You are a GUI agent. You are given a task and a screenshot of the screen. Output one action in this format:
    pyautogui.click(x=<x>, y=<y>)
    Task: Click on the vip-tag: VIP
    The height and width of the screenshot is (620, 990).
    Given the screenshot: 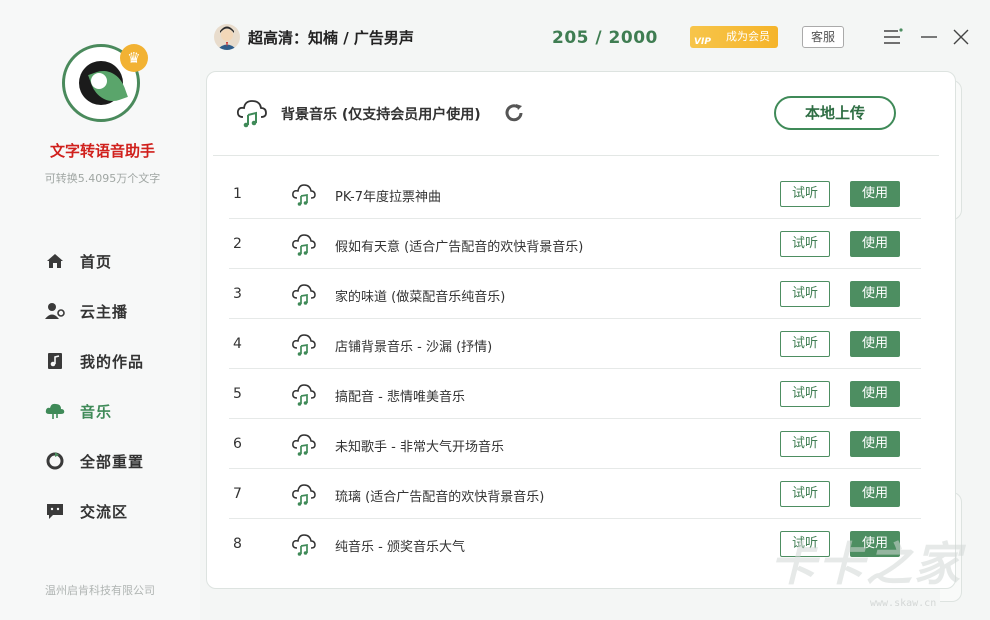 What is the action you would take?
    pyautogui.click(x=702, y=42)
    